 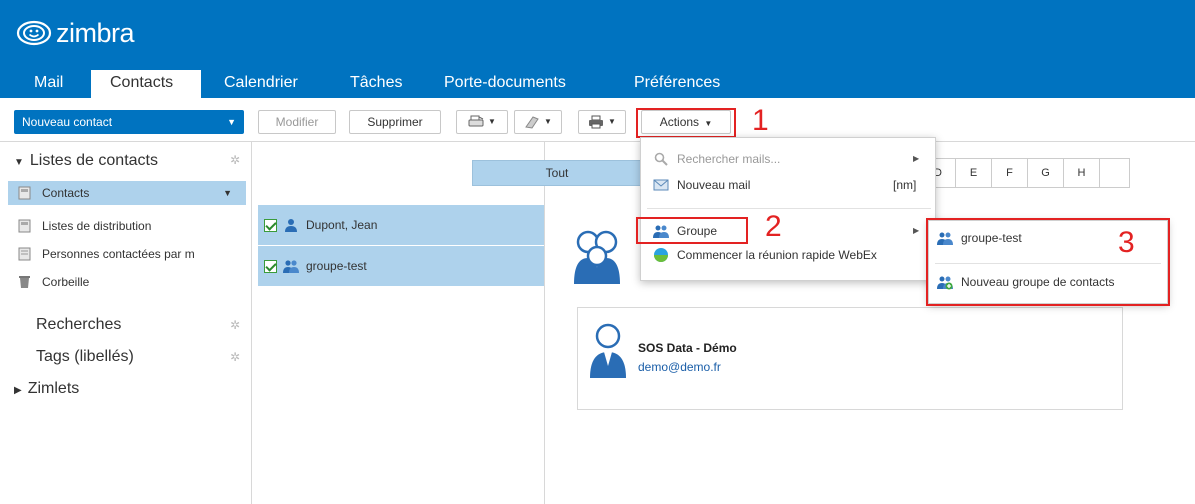 I want to click on zimlets-header: ▶ Zimlets, so click(x=46, y=389).